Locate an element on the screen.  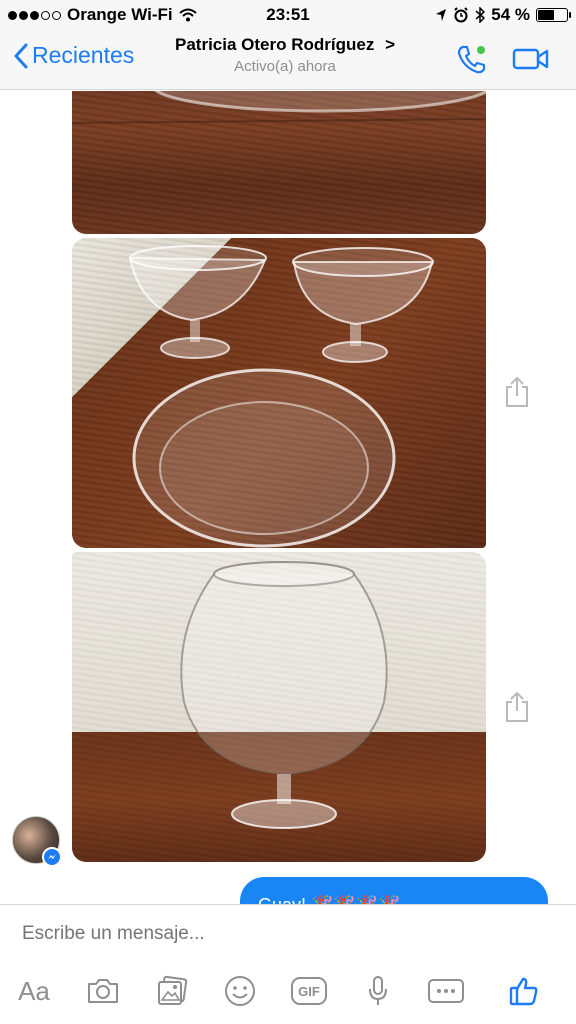
smiley-icon is located at coordinates (240, 991).